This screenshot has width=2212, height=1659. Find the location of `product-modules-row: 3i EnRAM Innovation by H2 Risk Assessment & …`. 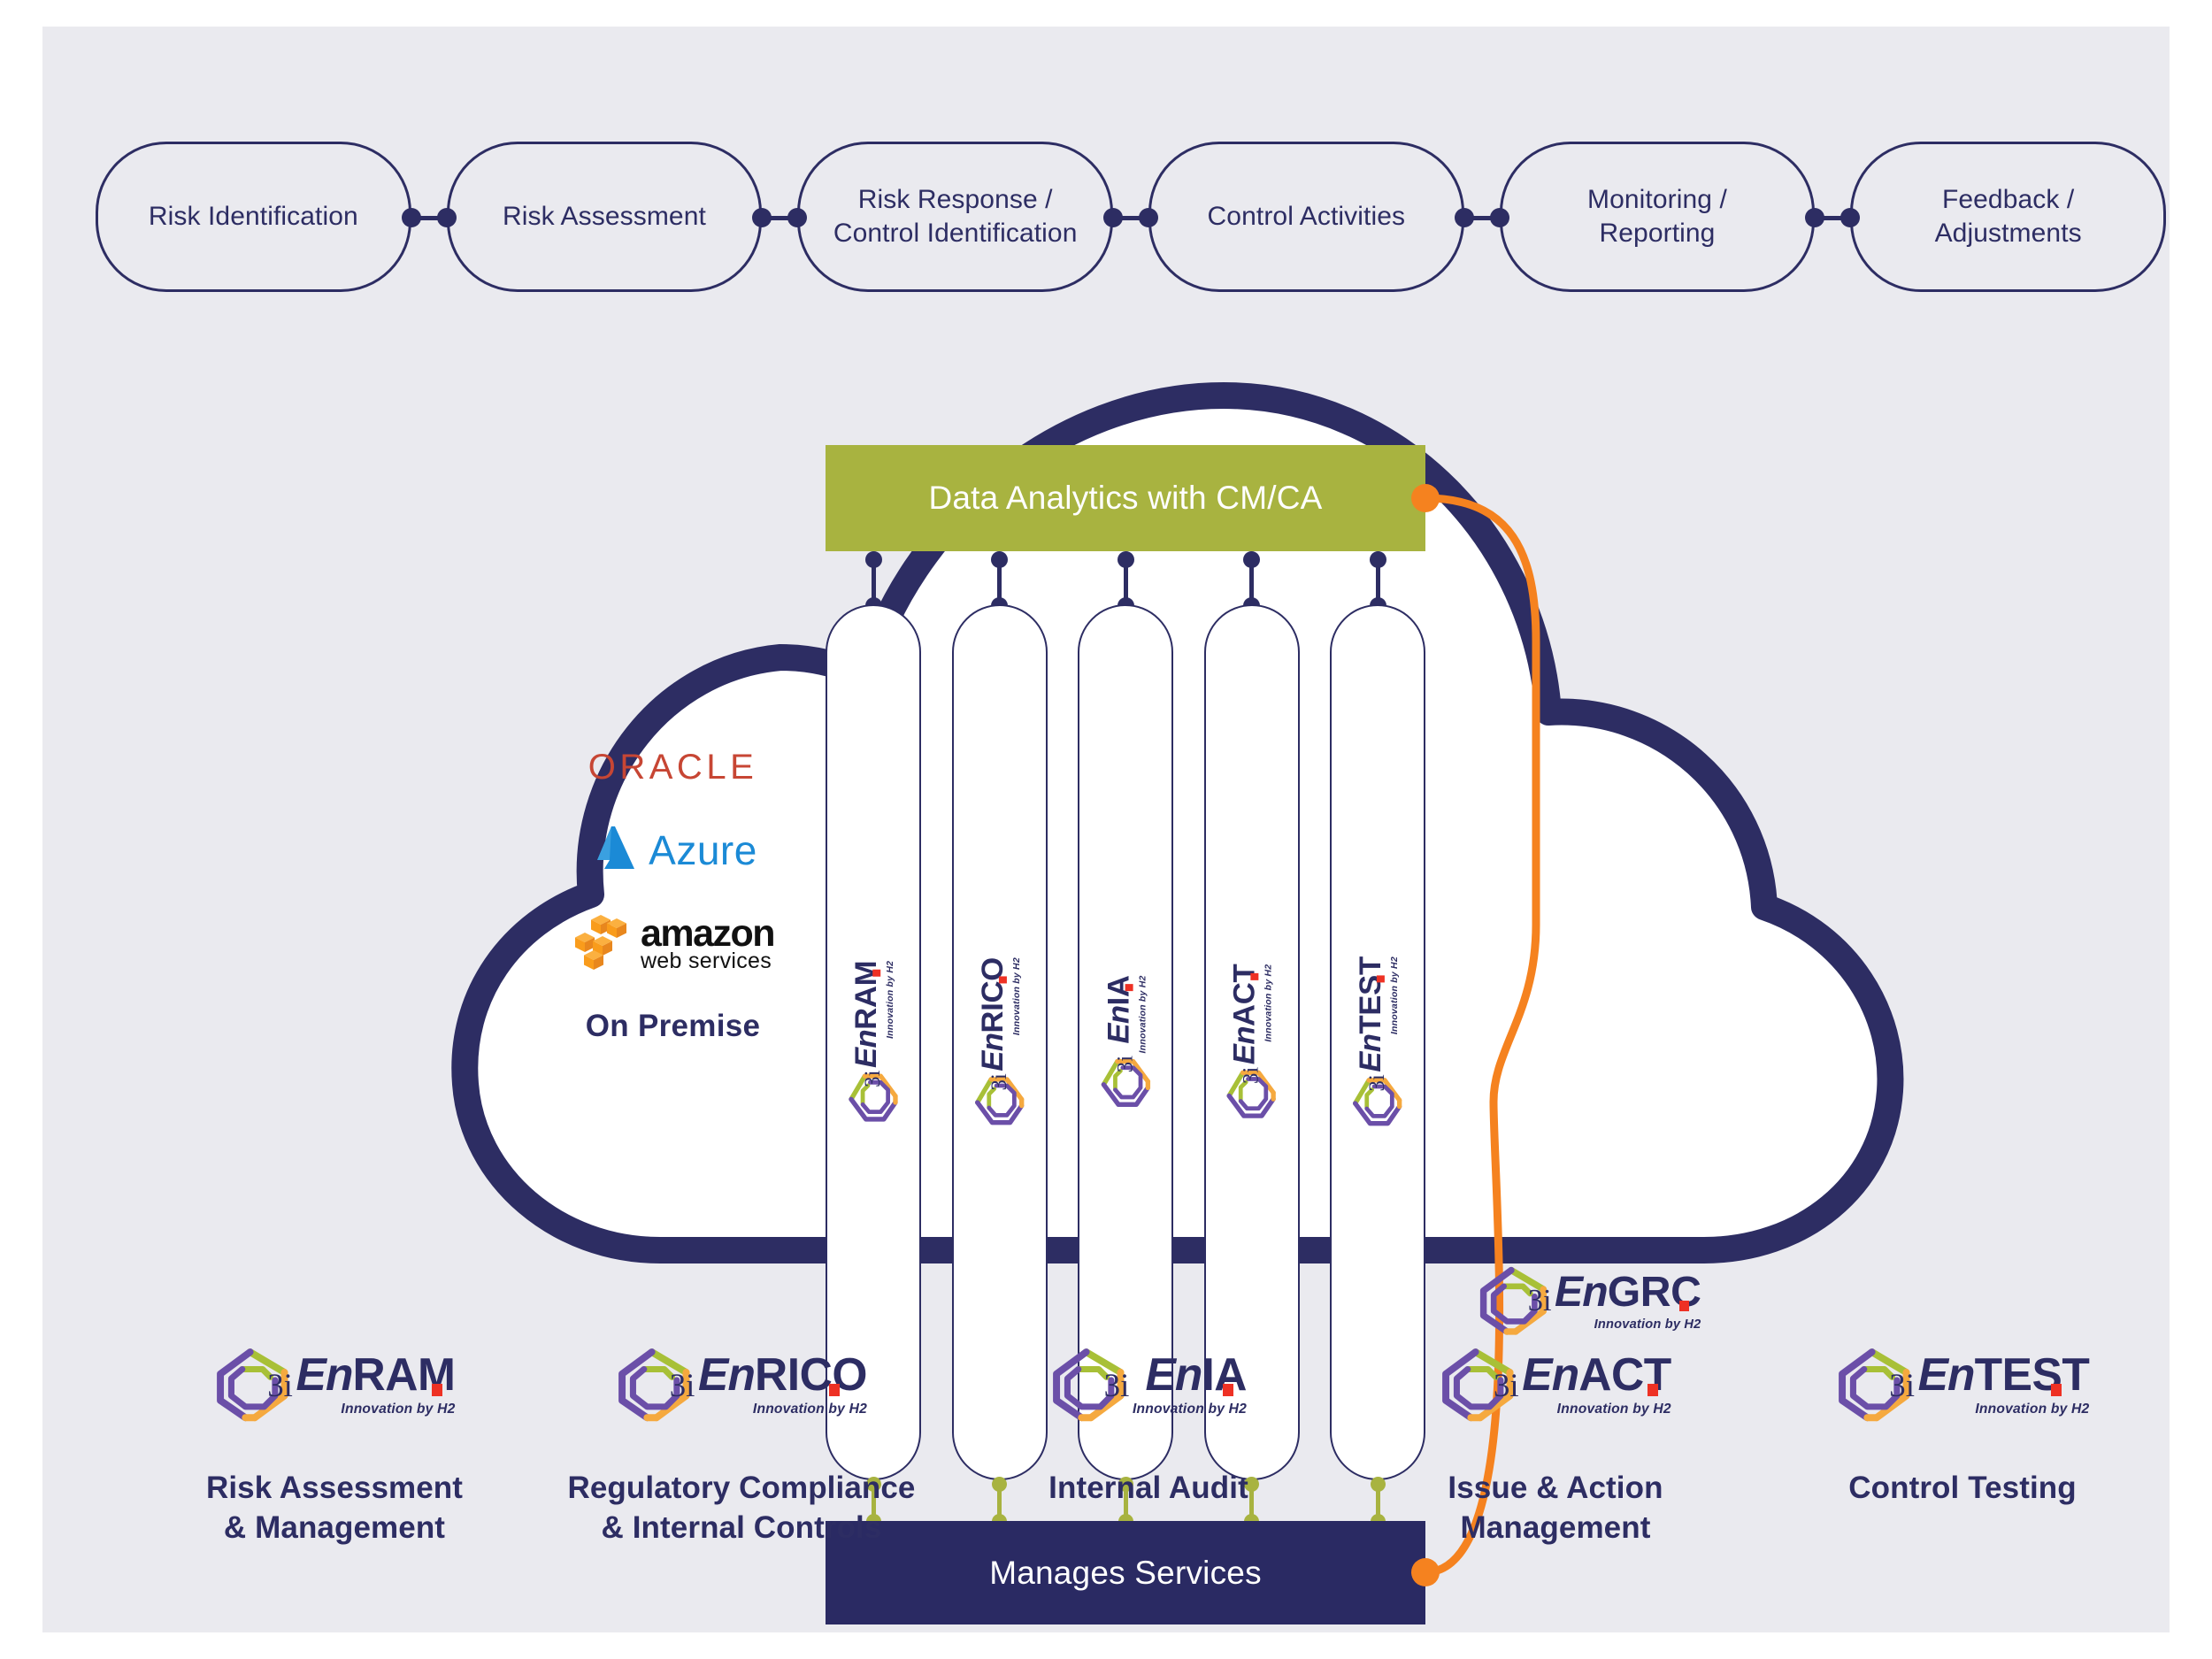

product-modules-row: 3i EnRAM Innovation by H2 Risk Assessment & … is located at coordinates (1149, 1442).